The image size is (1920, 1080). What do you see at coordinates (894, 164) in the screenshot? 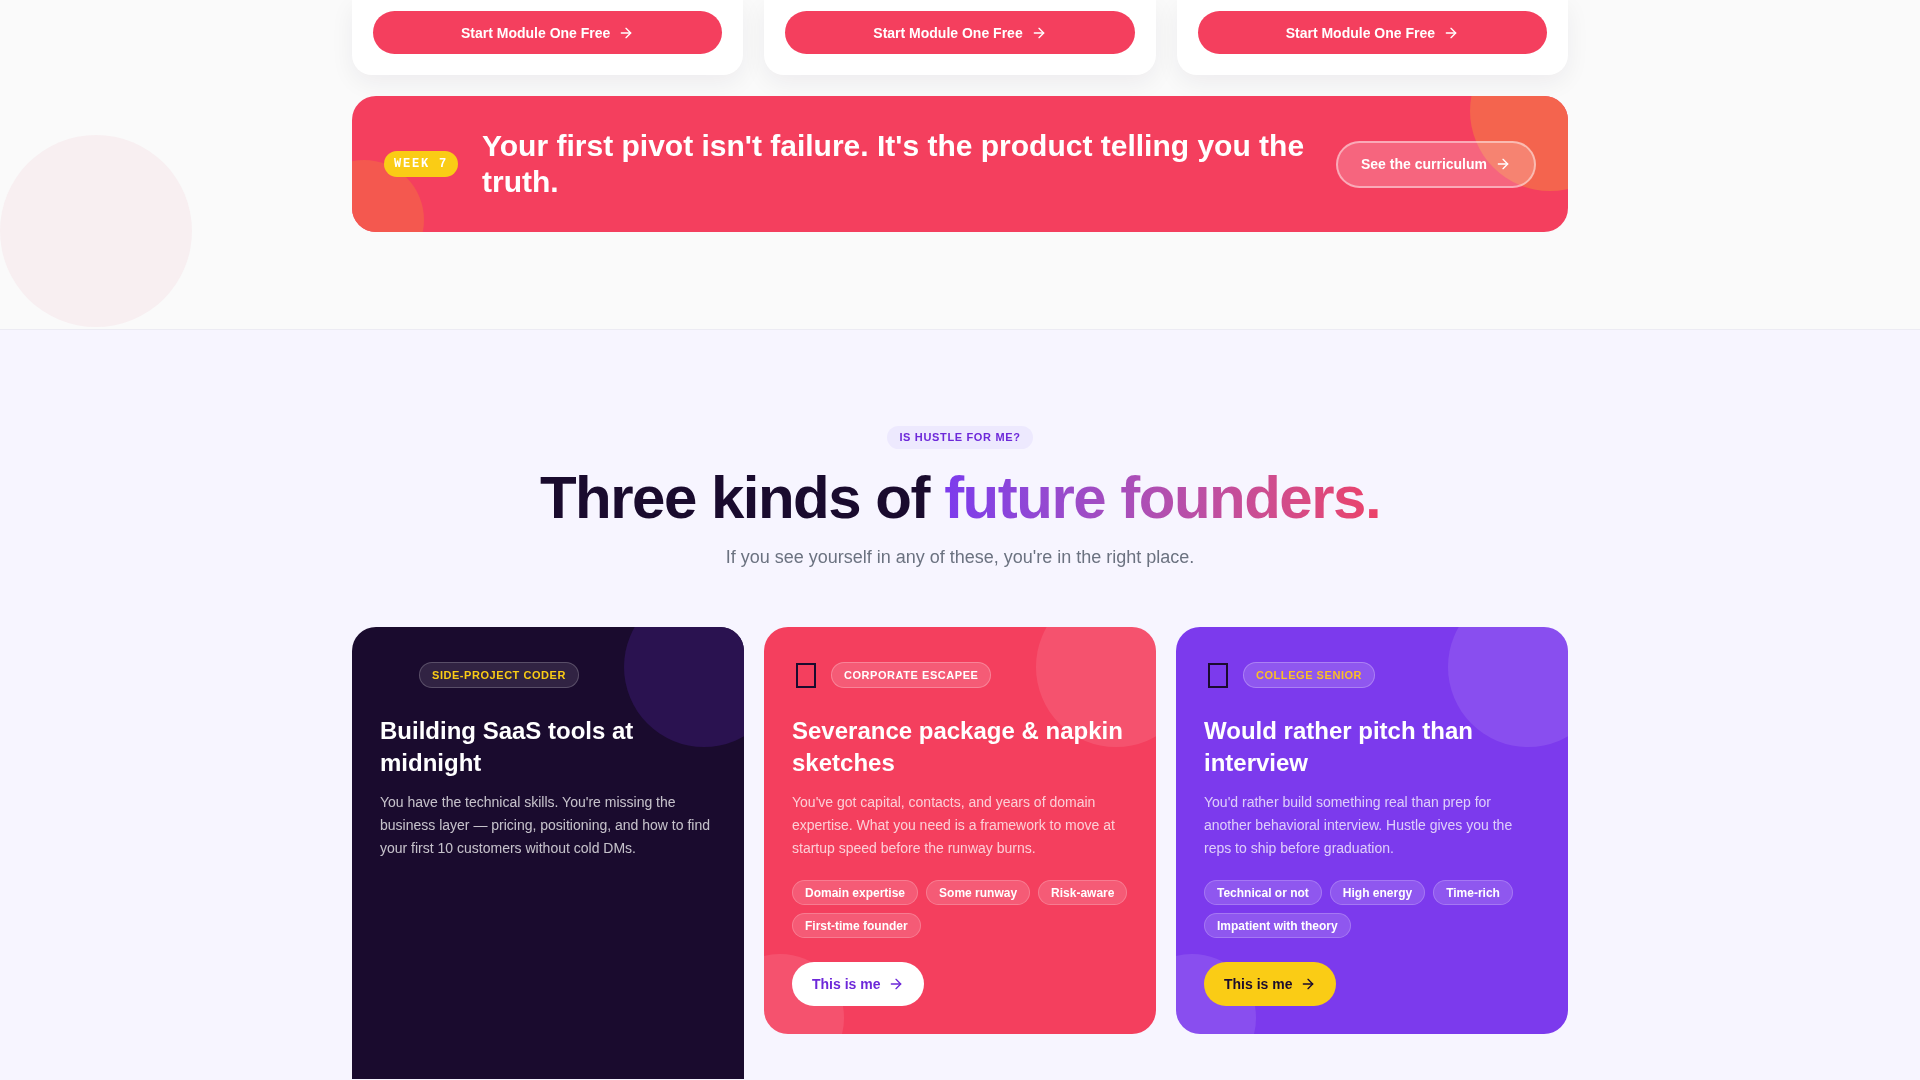
I see `banner-headline: Your first pivot isn't failure. It's the product telling you the truth.` at bounding box center [894, 164].